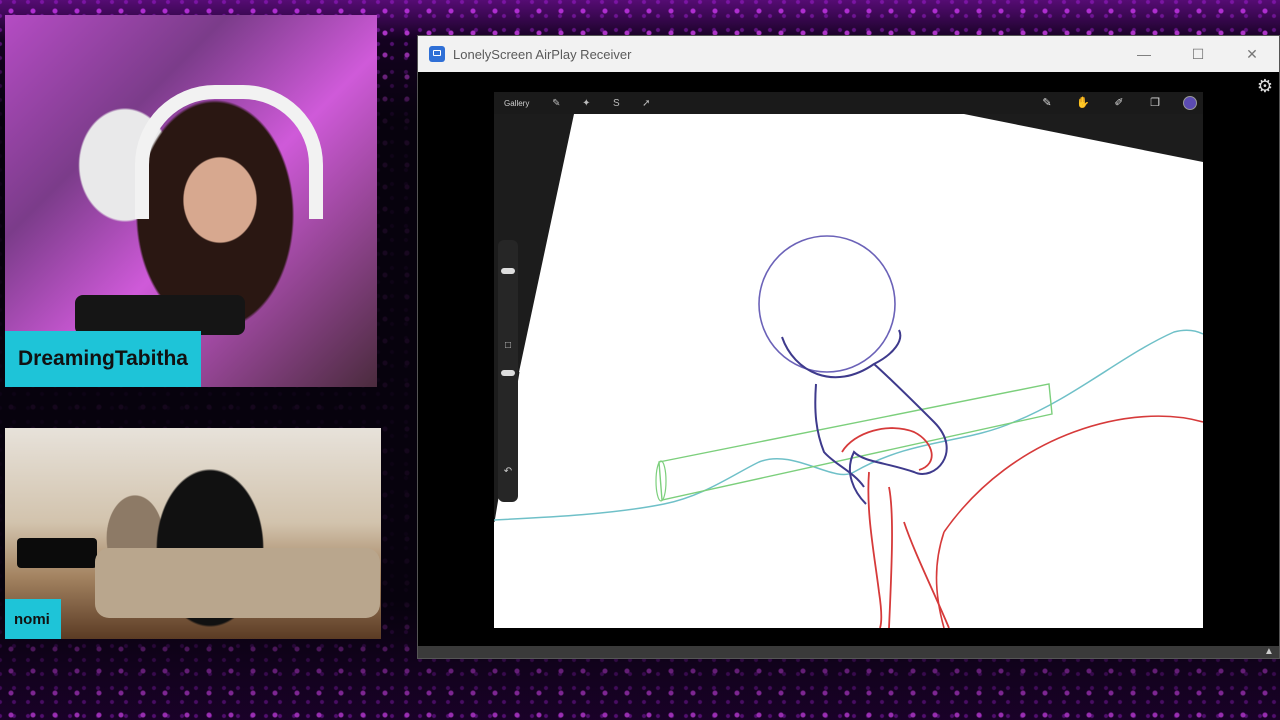 This screenshot has width=1280, height=720. What do you see at coordinates (1190, 103) in the screenshot?
I see `color-picker` at bounding box center [1190, 103].